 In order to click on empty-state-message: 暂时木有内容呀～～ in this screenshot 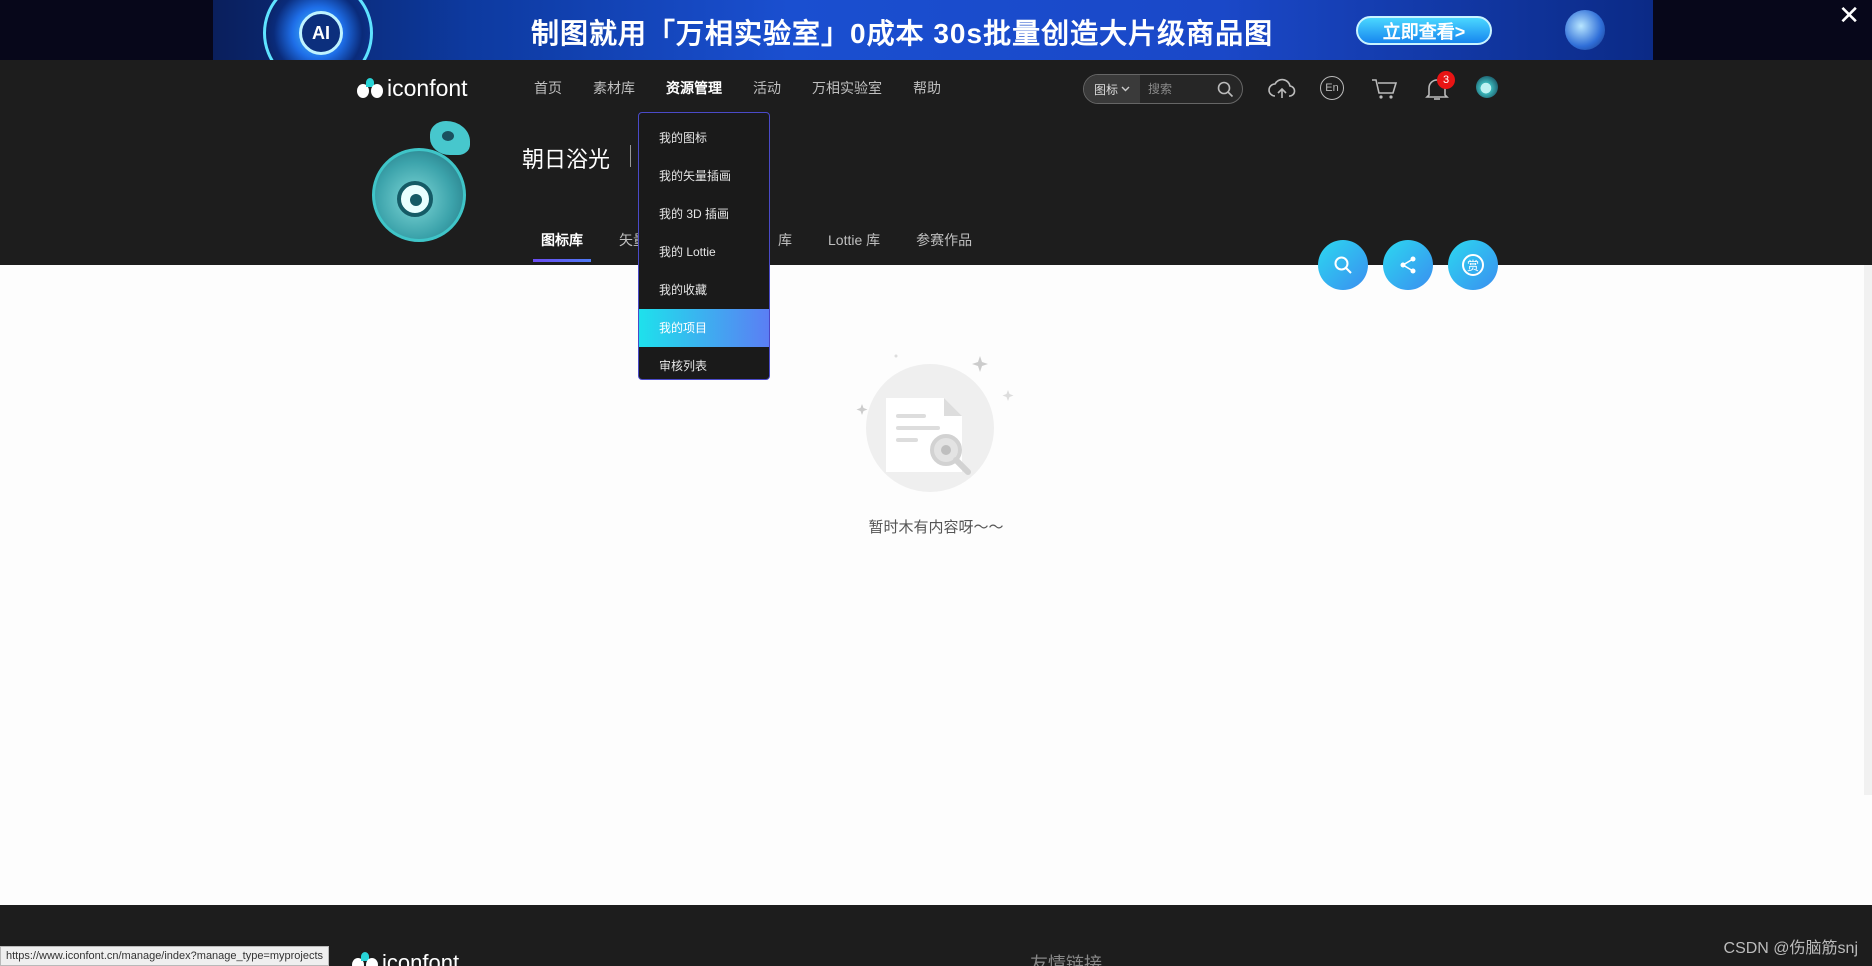, I will do `click(936, 527)`.